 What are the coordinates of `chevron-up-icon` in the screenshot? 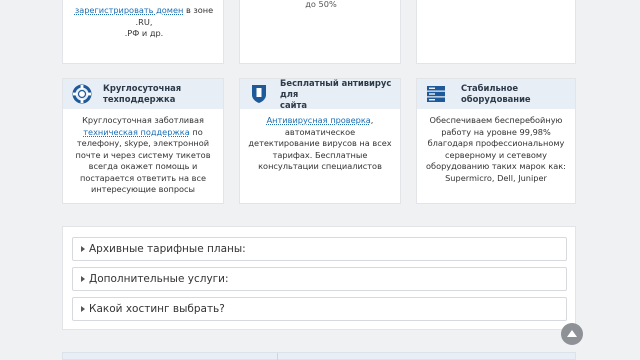 It's located at (572, 333).